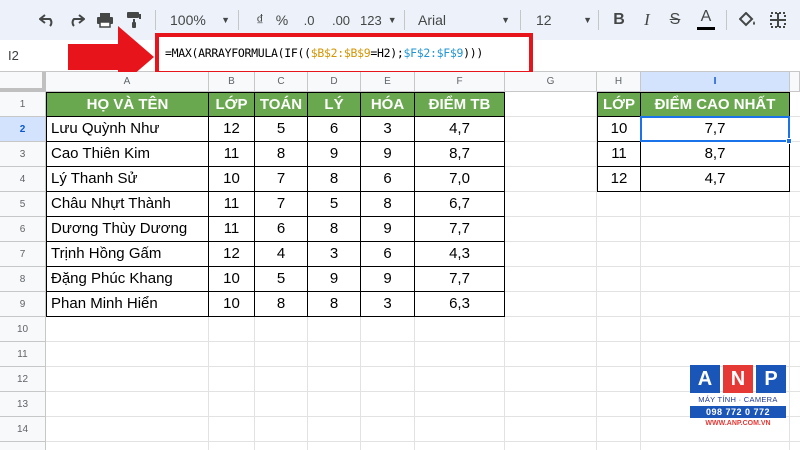 This screenshot has height=450, width=800. Describe the element at coordinates (260, 20) in the screenshot. I see `currency-format-button: ₫` at that location.